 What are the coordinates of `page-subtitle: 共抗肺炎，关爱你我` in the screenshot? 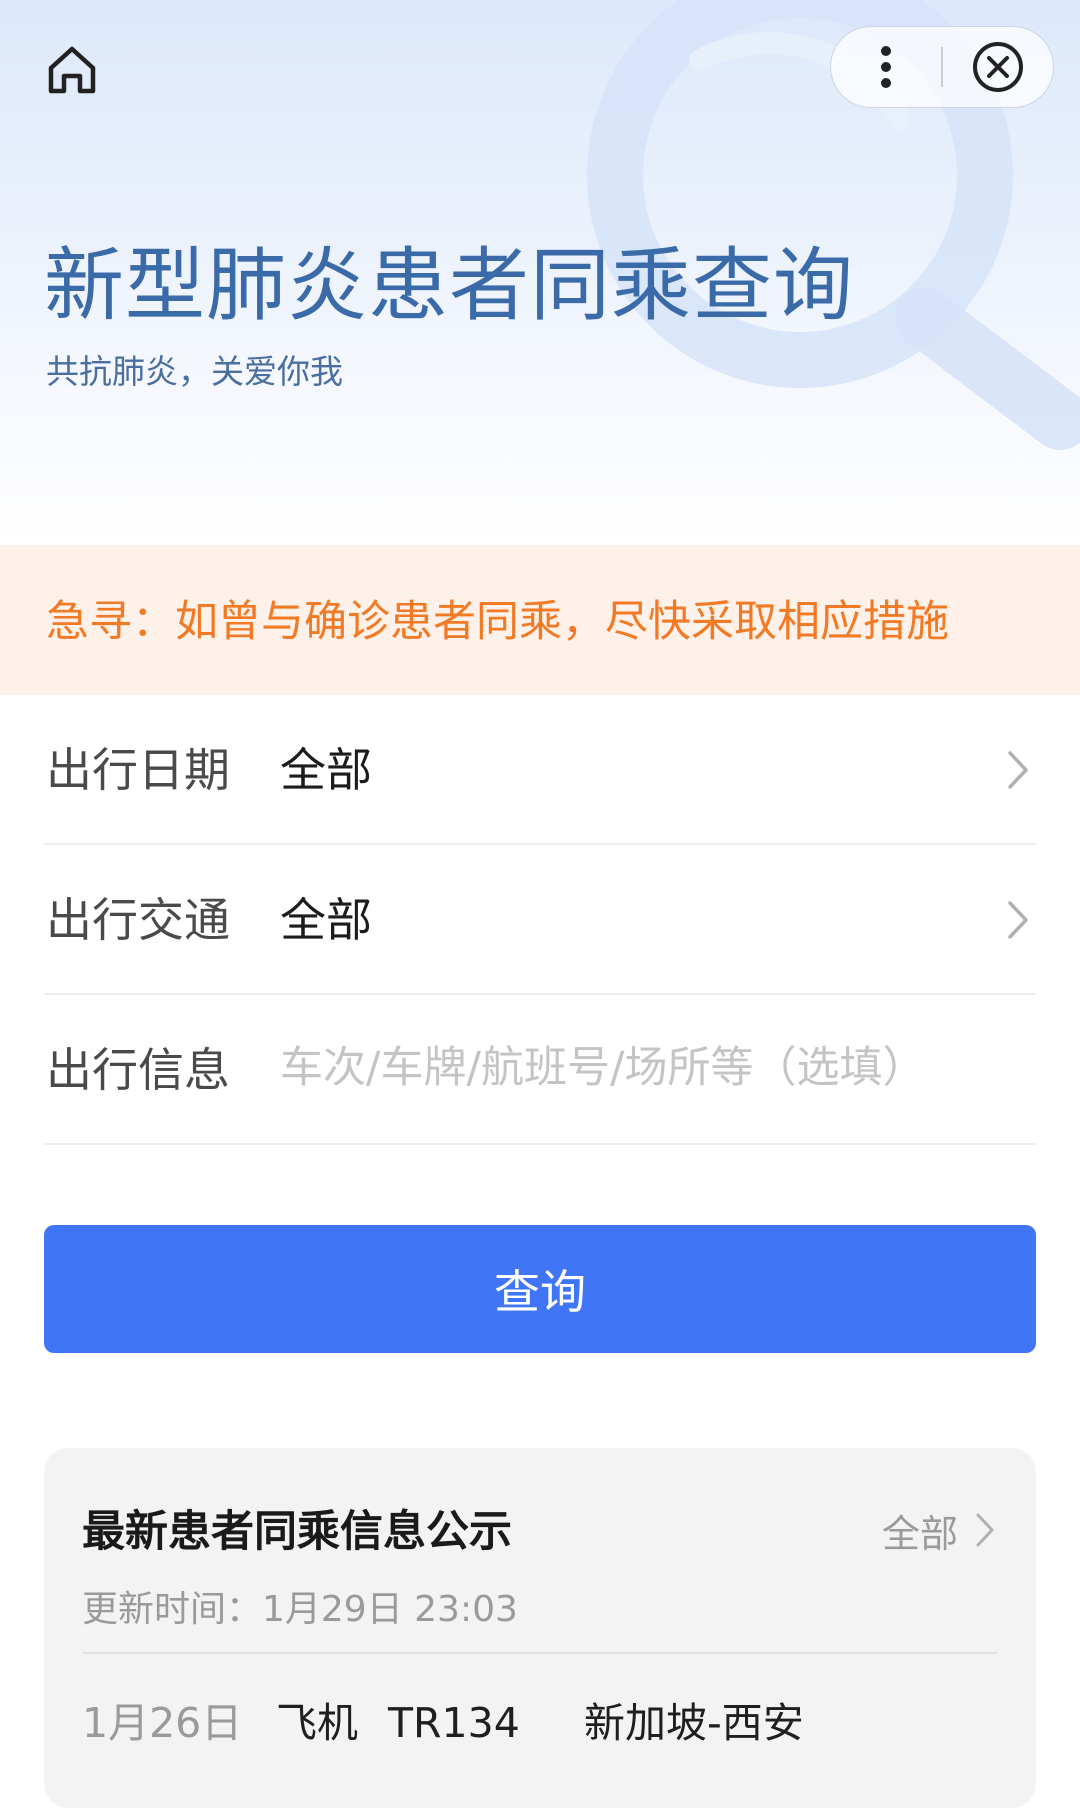 It's located at (194, 371).